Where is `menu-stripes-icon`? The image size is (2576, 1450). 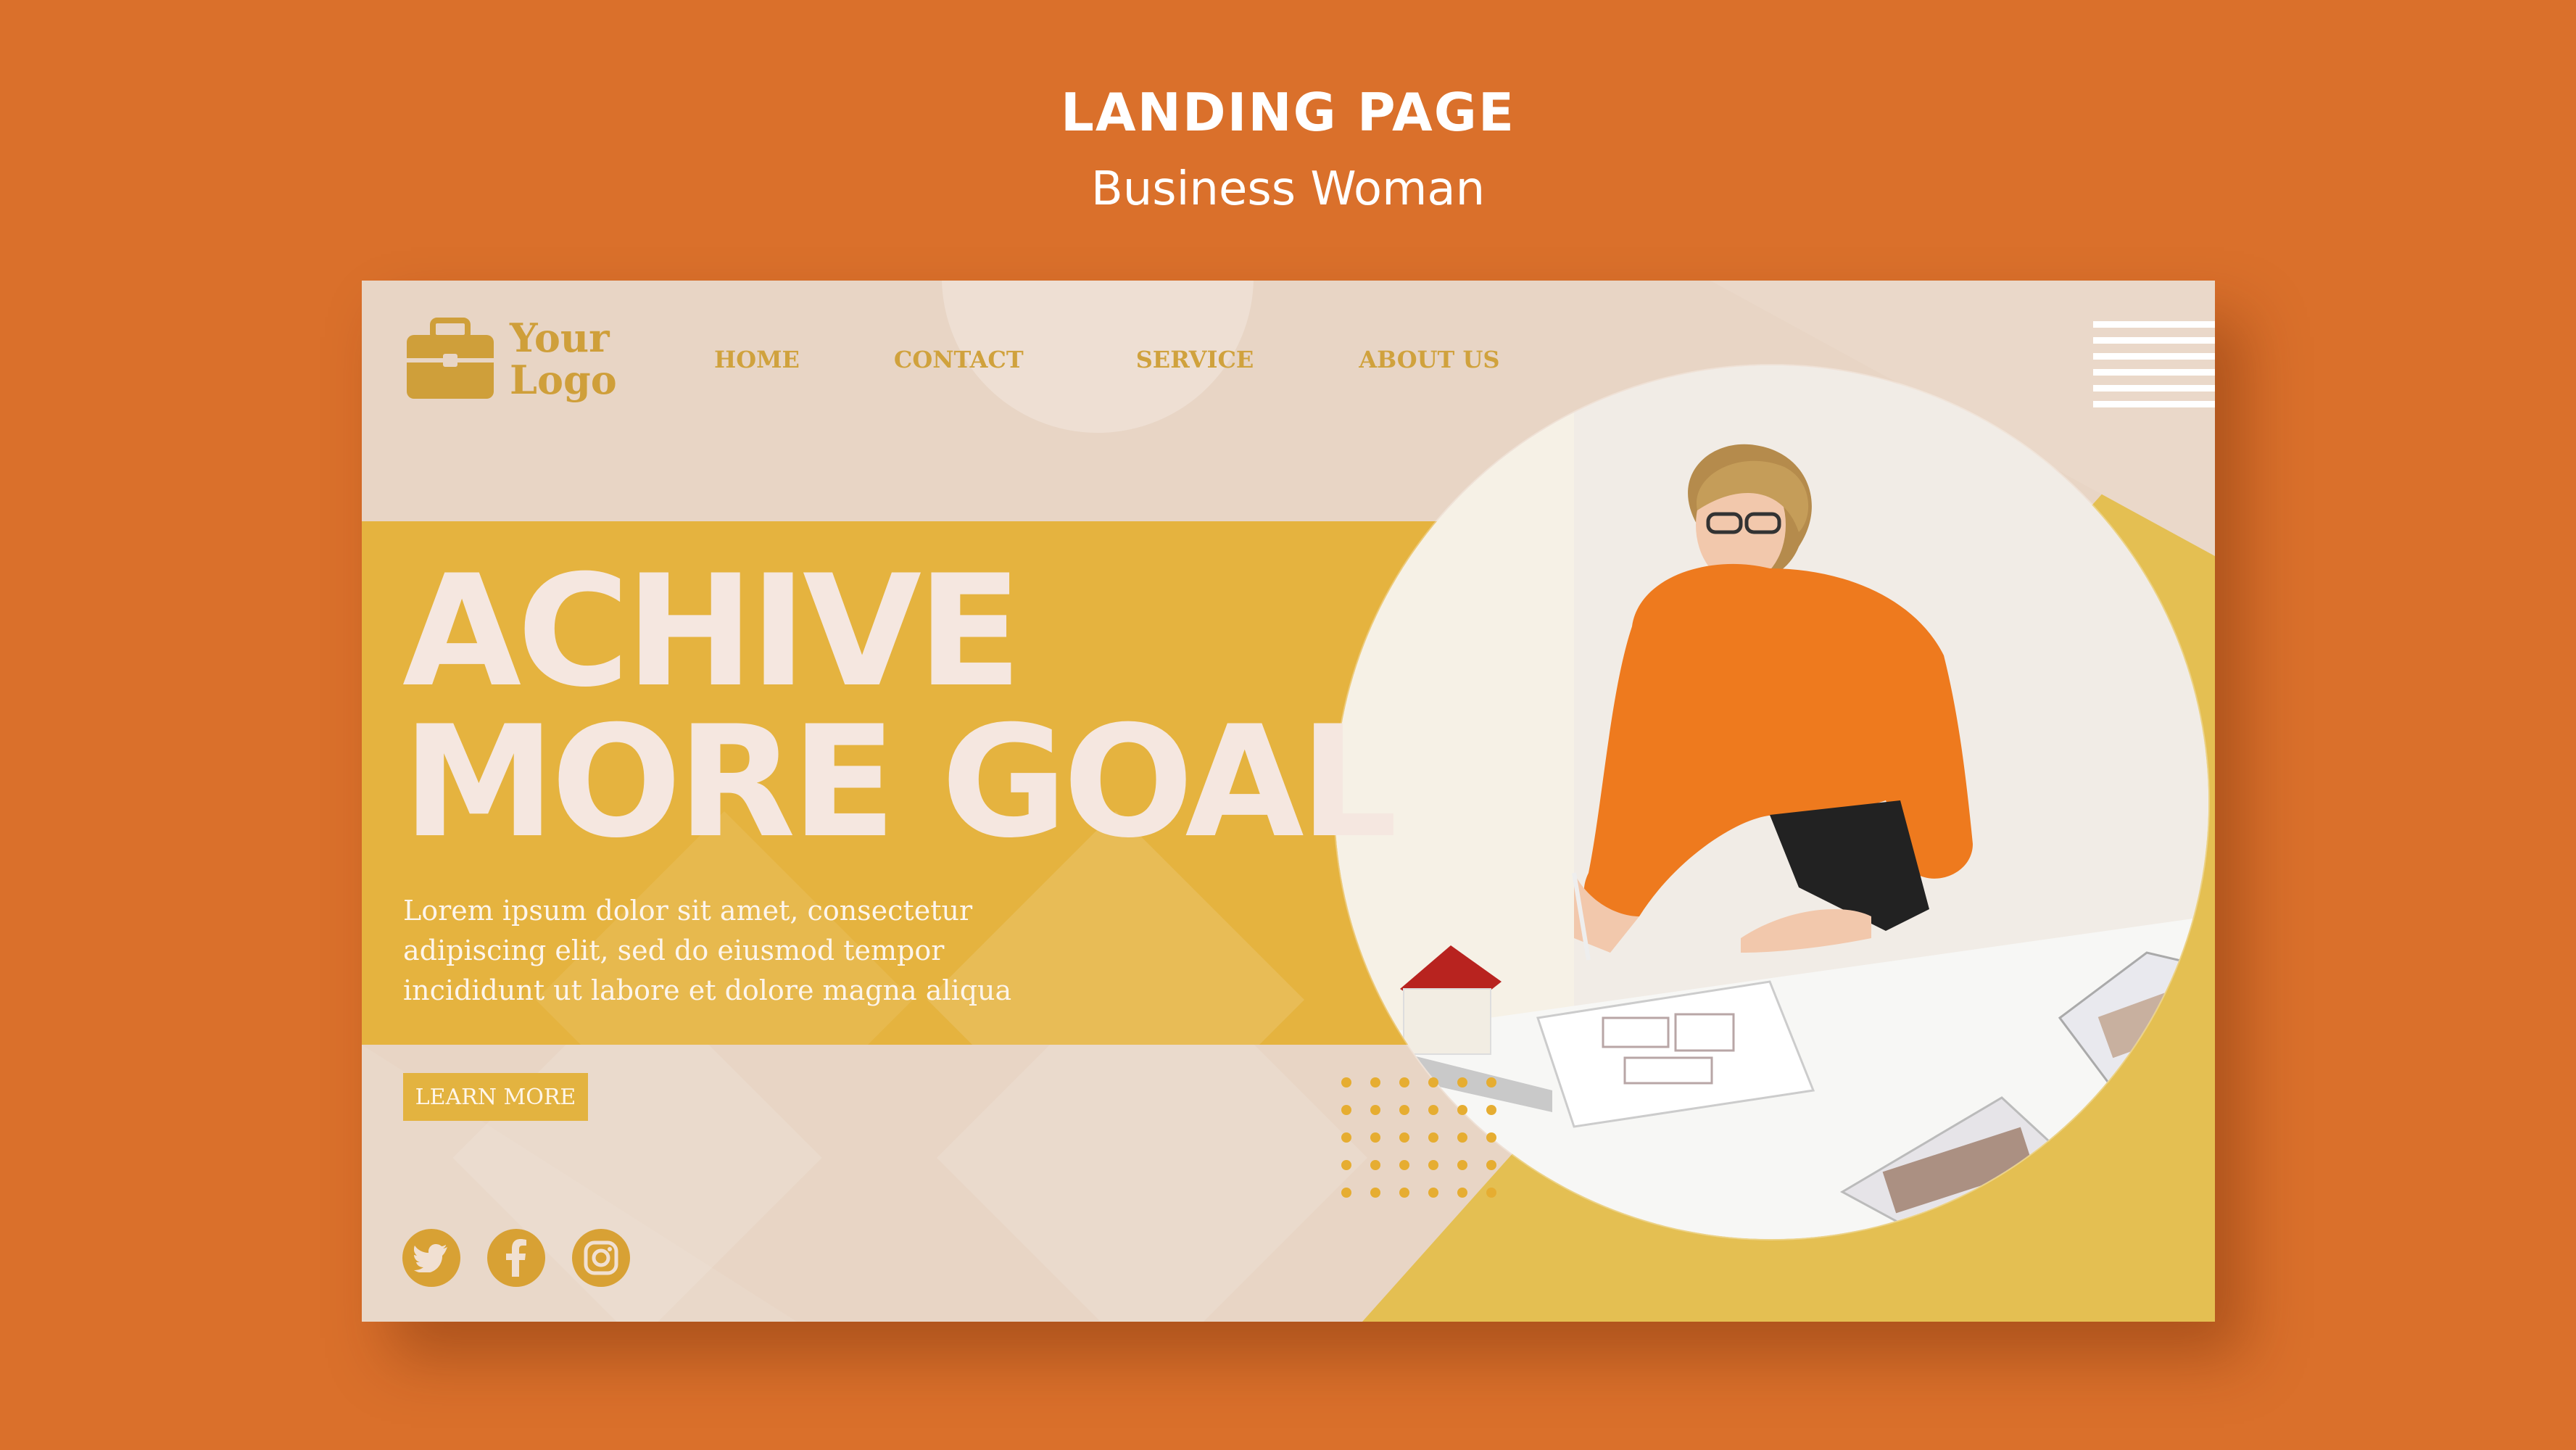 menu-stripes-icon is located at coordinates (2154, 372).